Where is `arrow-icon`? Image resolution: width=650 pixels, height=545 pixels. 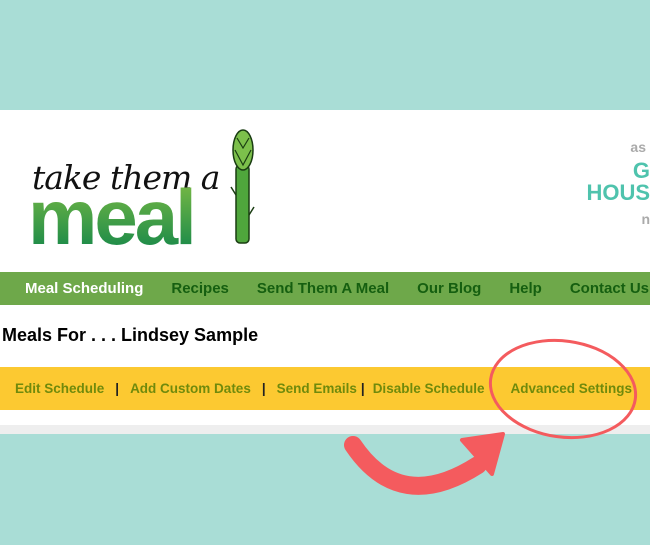 arrow-icon is located at coordinates (415, 465).